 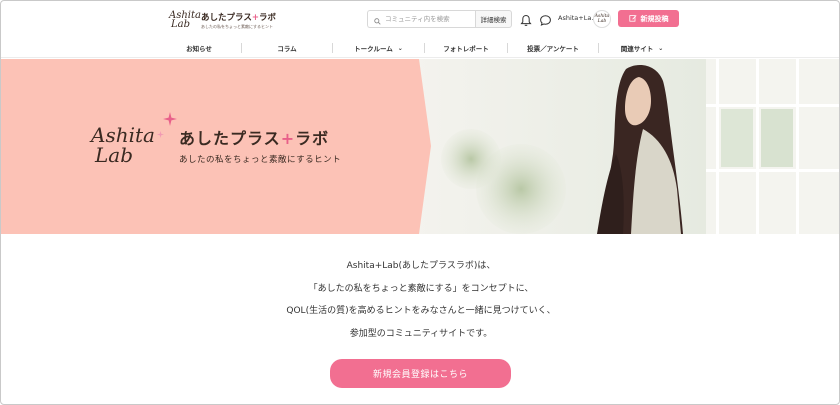 What do you see at coordinates (237, 26) in the screenshot?
I see `logo-tagline: あしたの私をちょっと素敵にするヒント` at bounding box center [237, 26].